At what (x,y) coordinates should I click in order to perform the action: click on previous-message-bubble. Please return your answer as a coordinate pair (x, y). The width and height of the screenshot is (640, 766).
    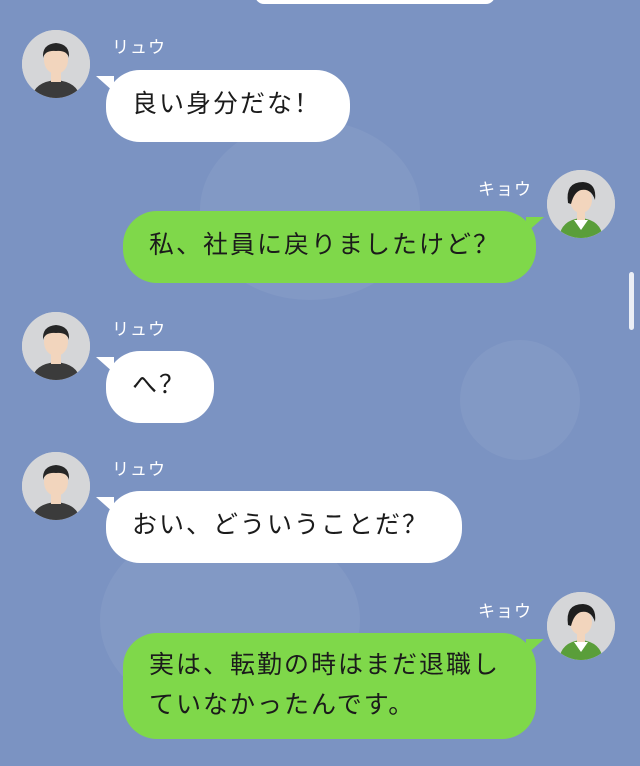
    Looking at the image, I should click on (375, 2).